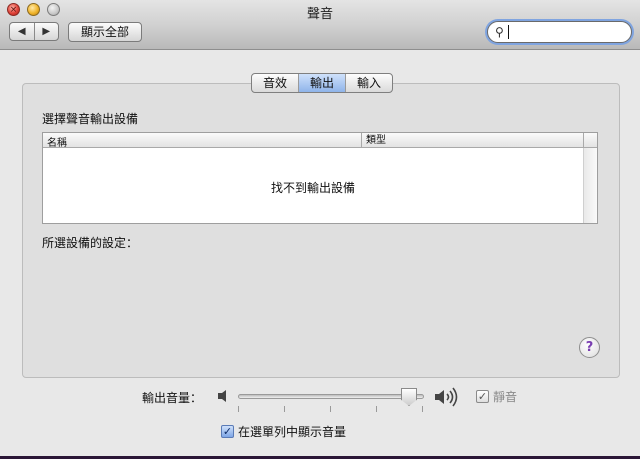 The image size is (640, 459). Describe the element at coordinates (331, 396) in the screenshot. I see `volume-slider-track` at that location.